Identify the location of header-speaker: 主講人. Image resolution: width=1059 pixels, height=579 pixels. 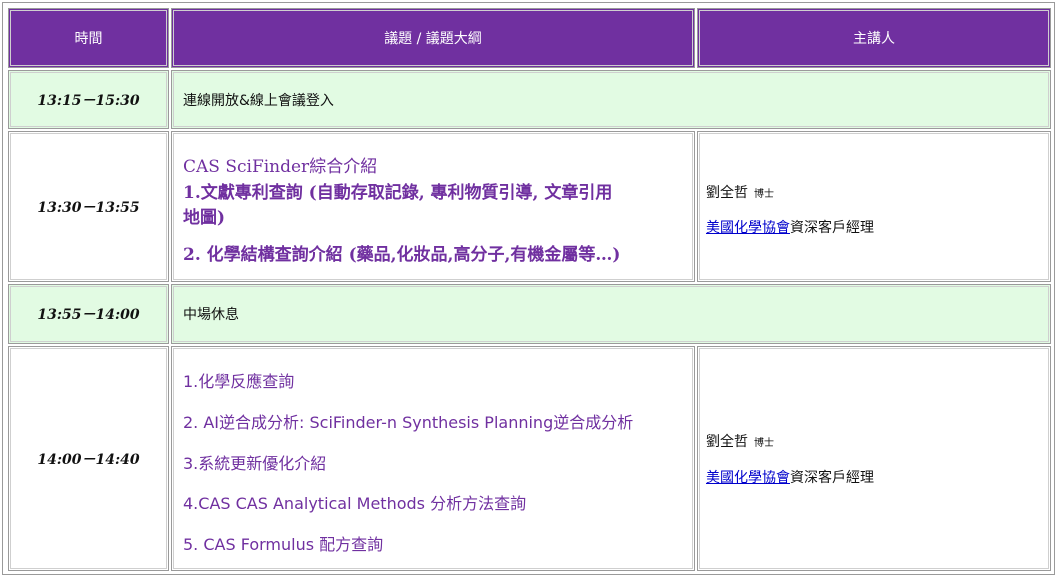
(874, 38).